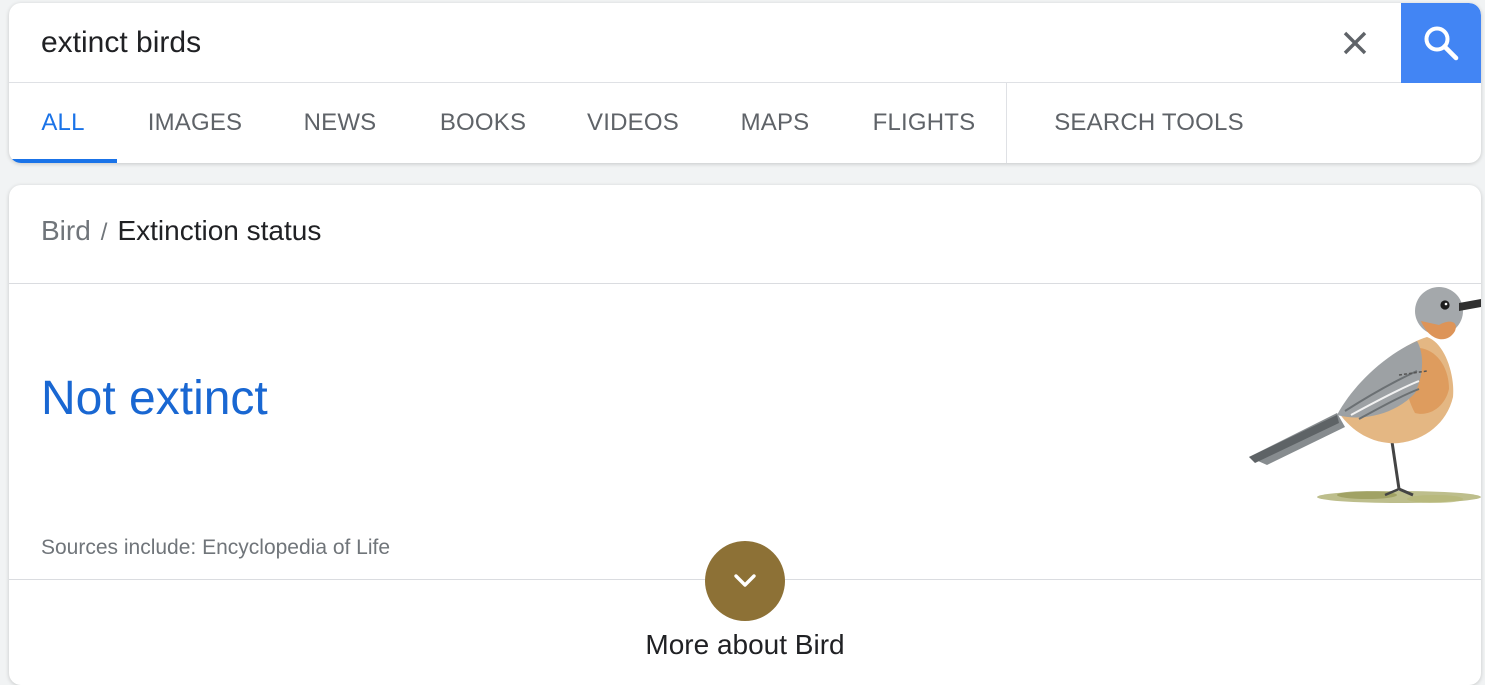 This screenshot has height=685, width=1485. I want to click on chevron-down-icon, so click(745, 580).